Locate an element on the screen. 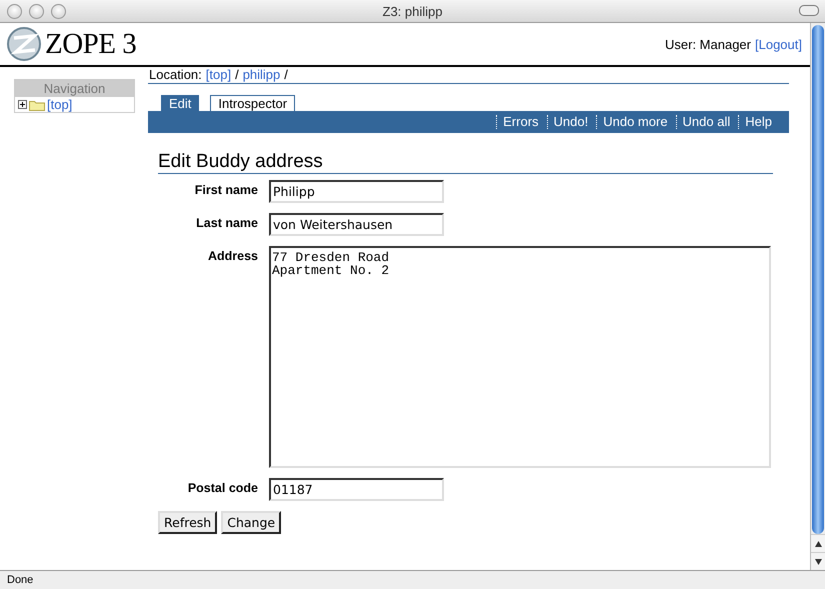 The width and height of the screenshot is (825, 589). form-button: Change is located at coordinates (251, 522).